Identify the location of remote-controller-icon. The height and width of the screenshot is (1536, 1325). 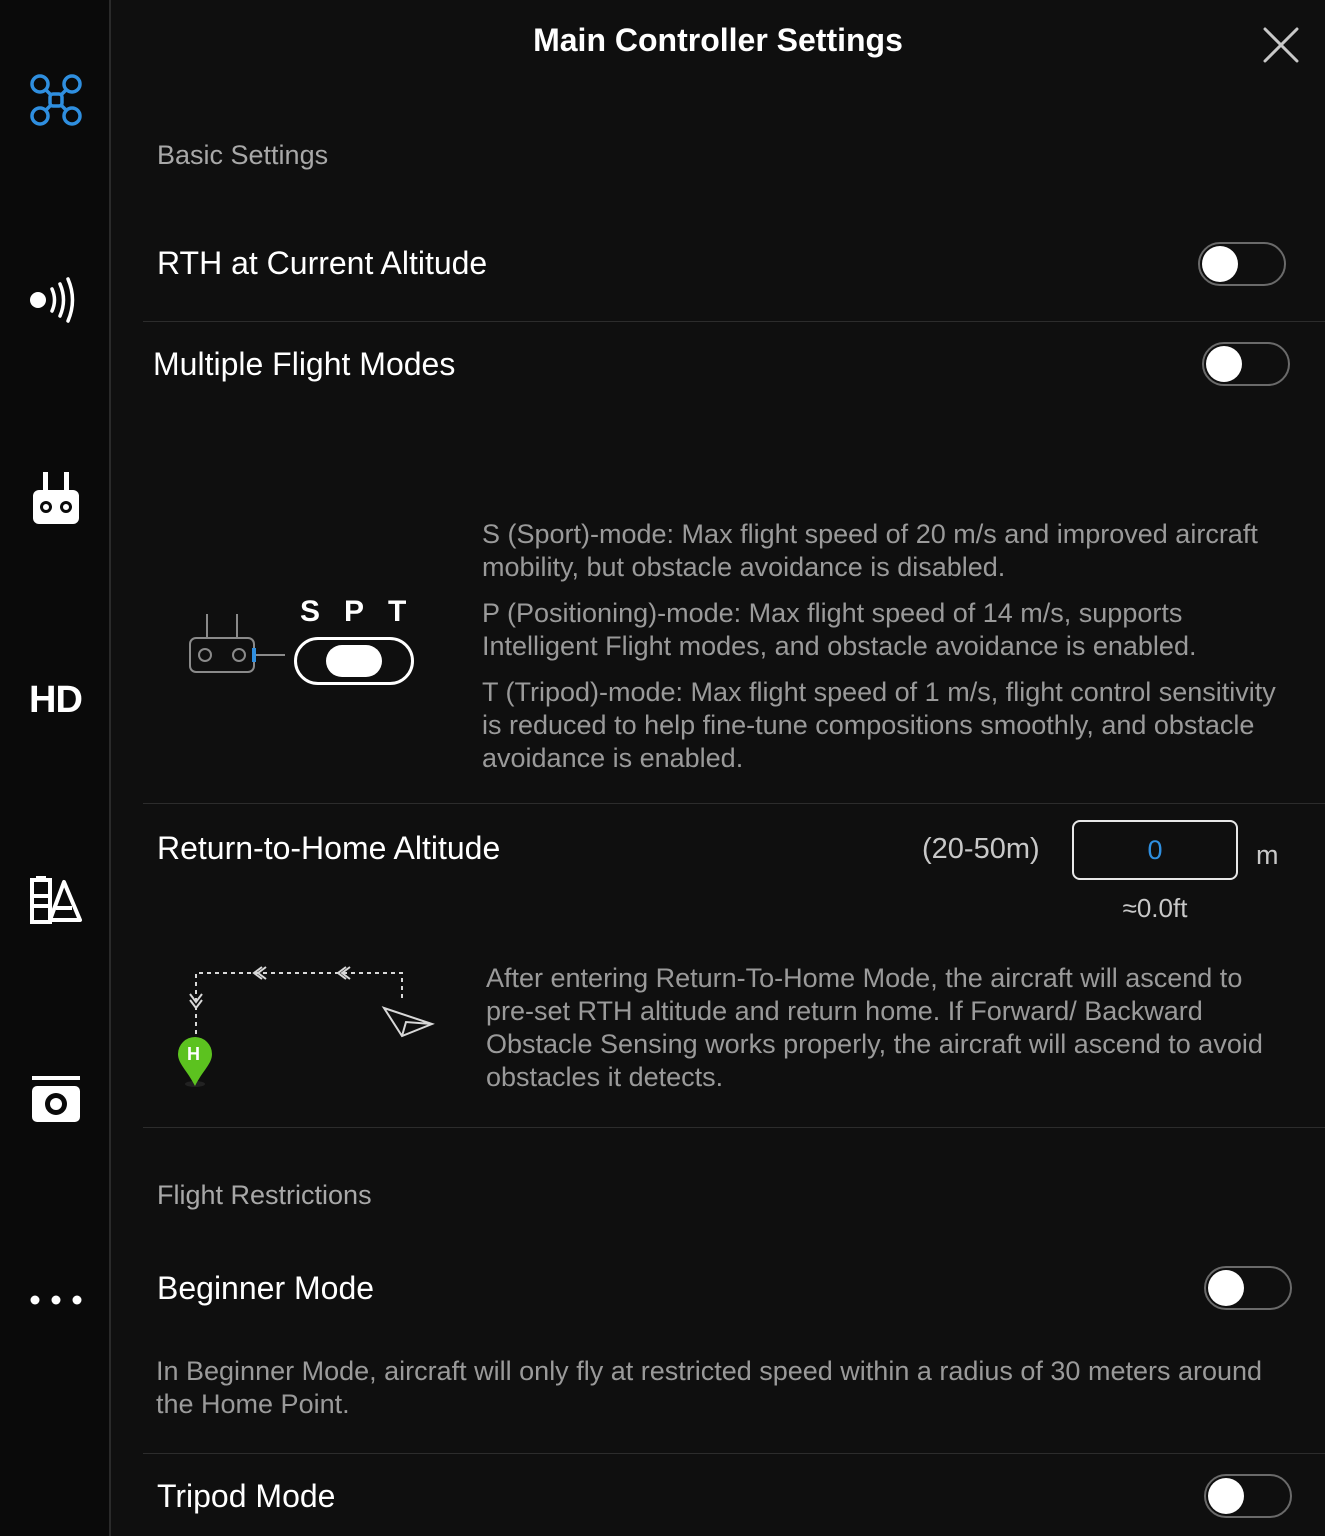
(55, 498).